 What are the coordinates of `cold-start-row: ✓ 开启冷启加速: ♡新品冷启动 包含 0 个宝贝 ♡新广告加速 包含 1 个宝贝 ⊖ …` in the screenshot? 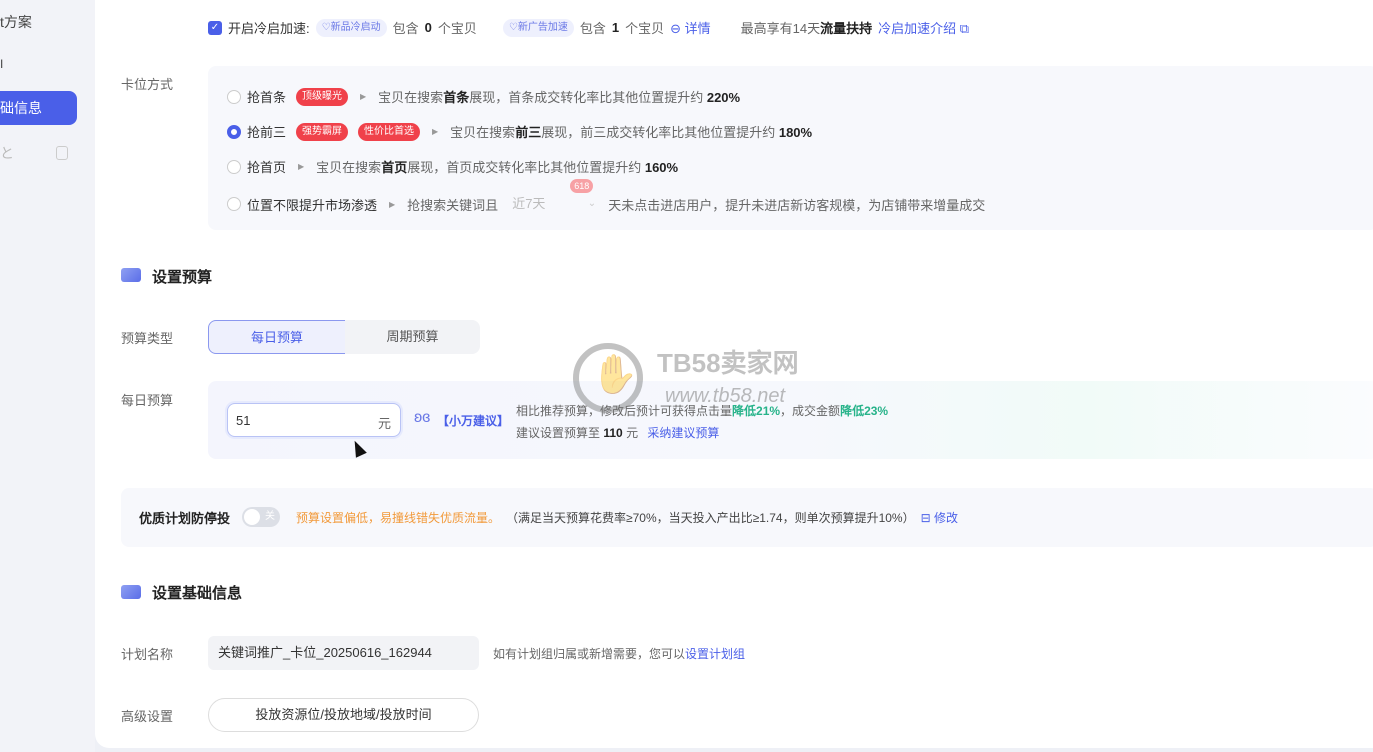 It's located at (588, 27).